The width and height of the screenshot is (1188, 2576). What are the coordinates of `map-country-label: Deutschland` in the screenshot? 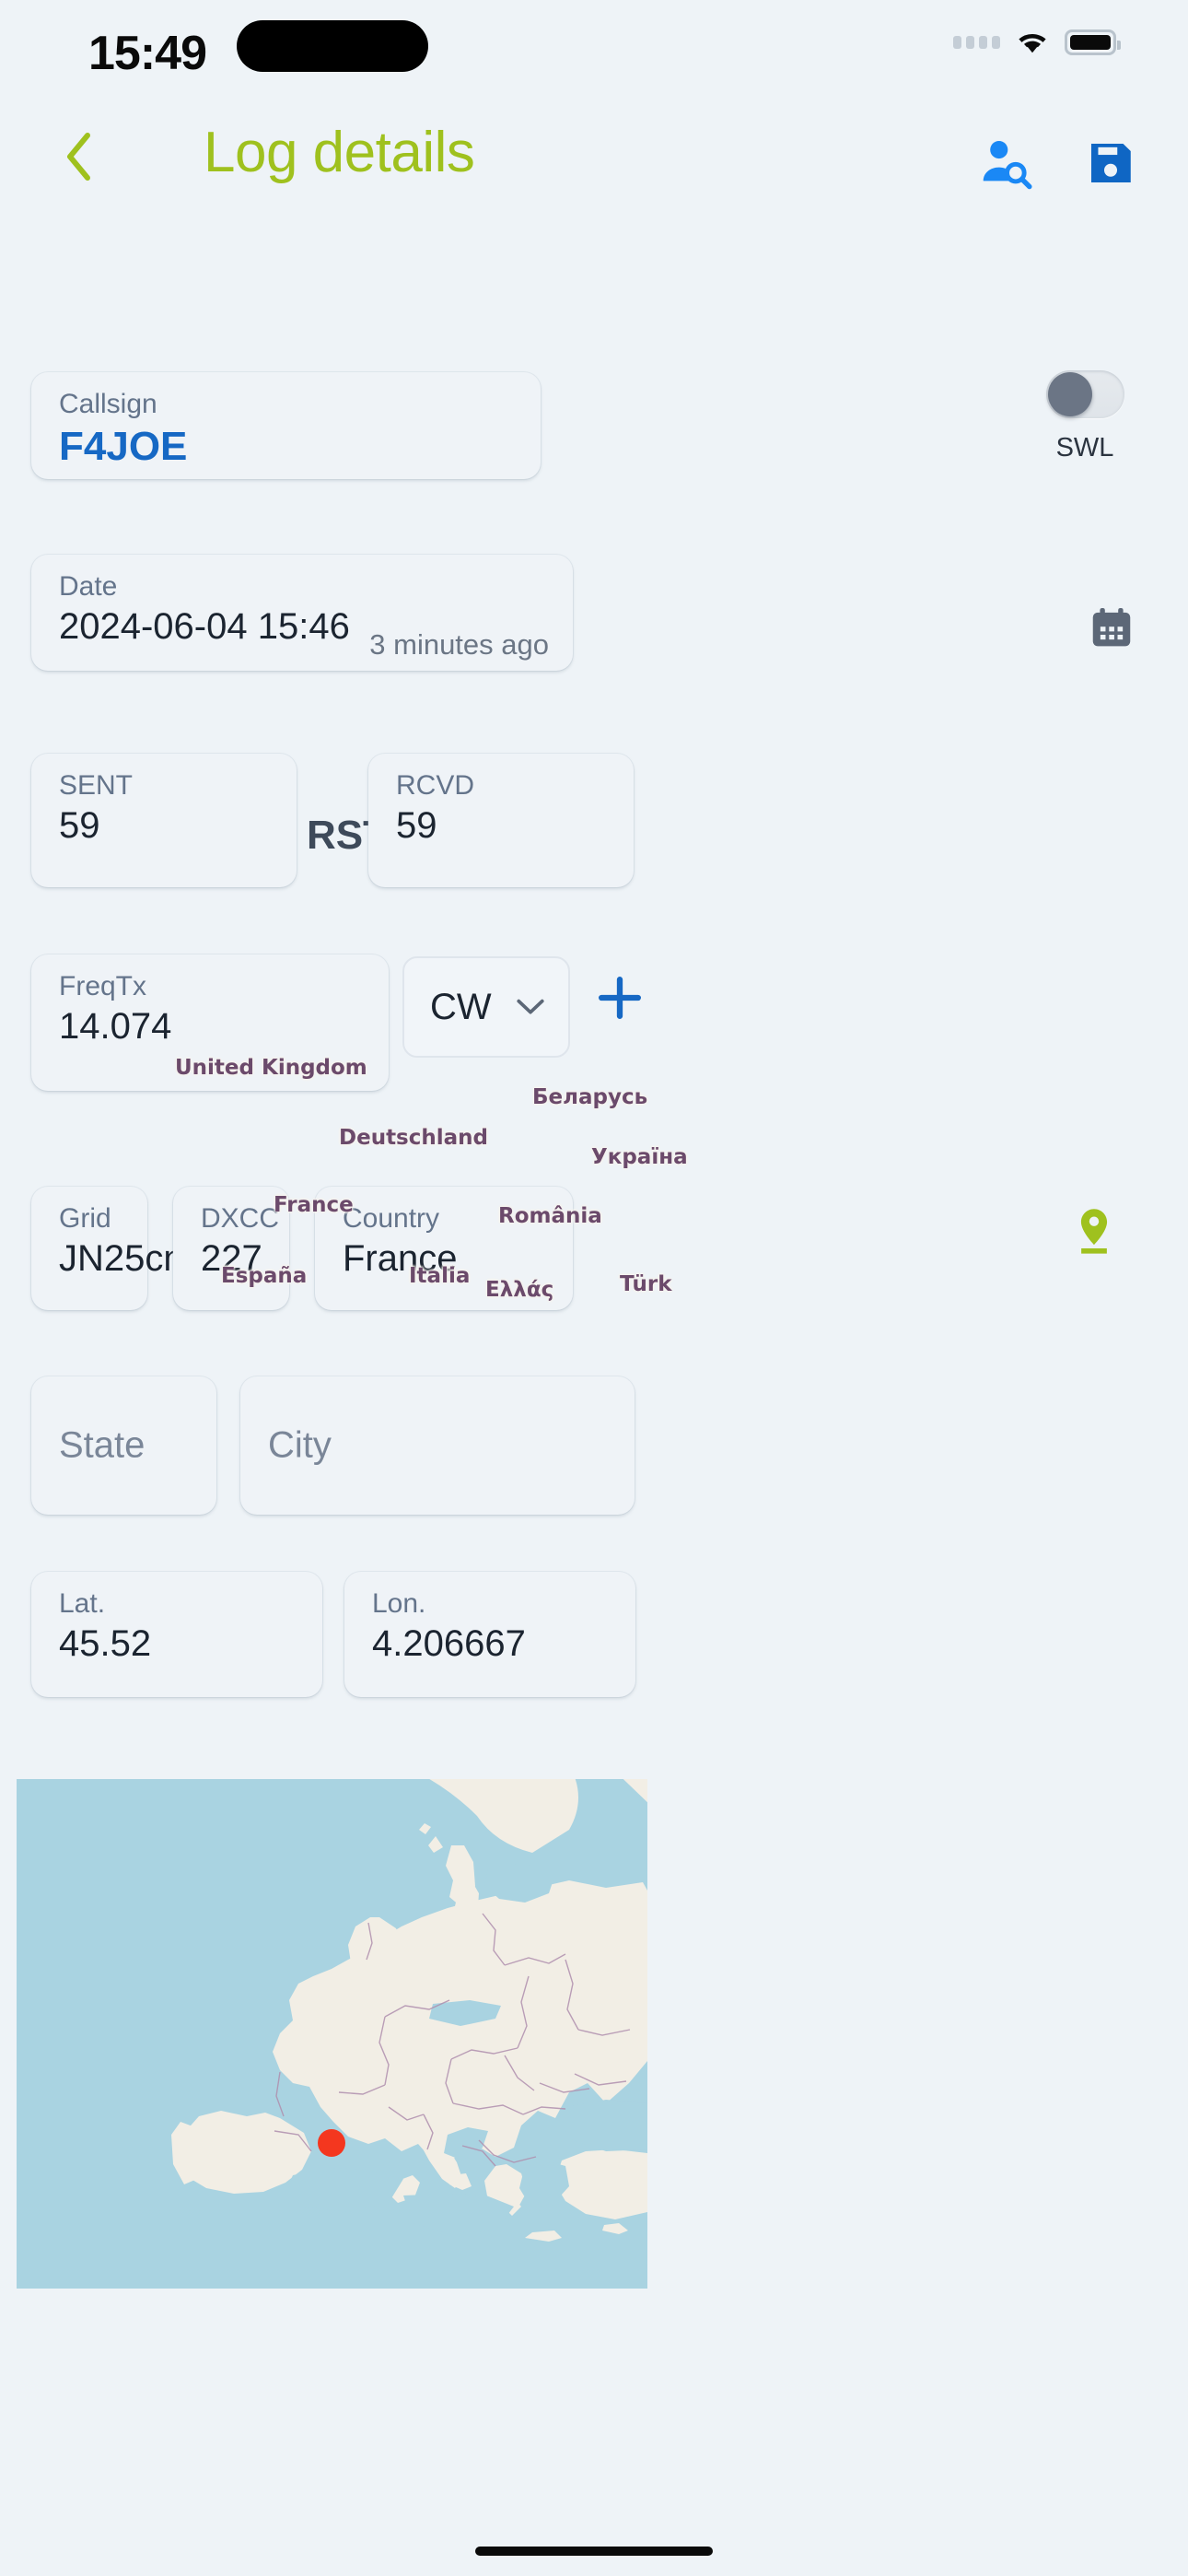 It's located at (413, 1138).